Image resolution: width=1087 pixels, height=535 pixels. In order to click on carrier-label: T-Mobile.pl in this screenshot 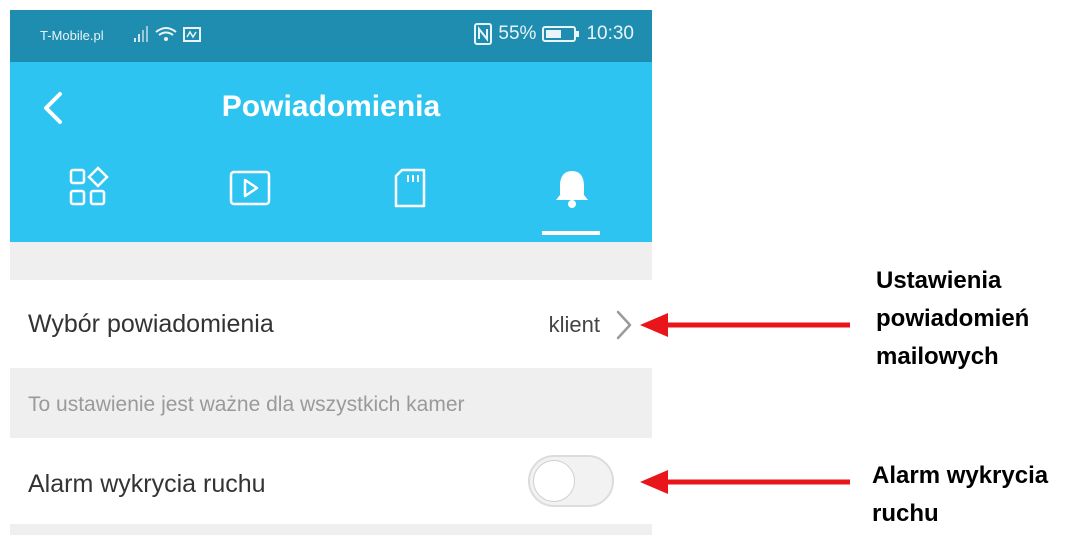, I will do `click(72, 35)`.